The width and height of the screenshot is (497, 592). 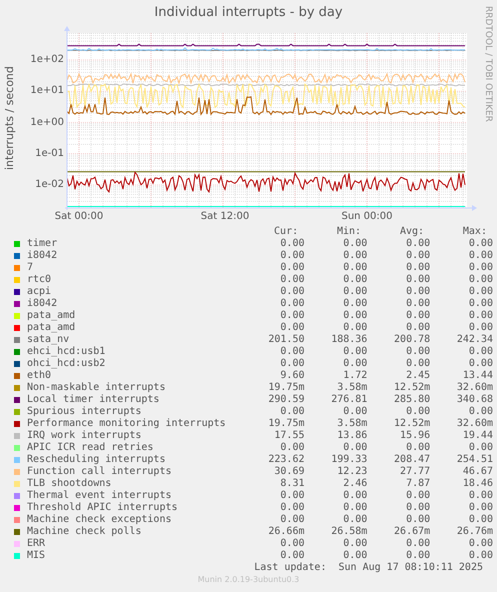 What do you see at coordinates (90, 448) in the screenshot?
I see `legend-label: APIC ICR read retries` at bounding box center [90, 448].